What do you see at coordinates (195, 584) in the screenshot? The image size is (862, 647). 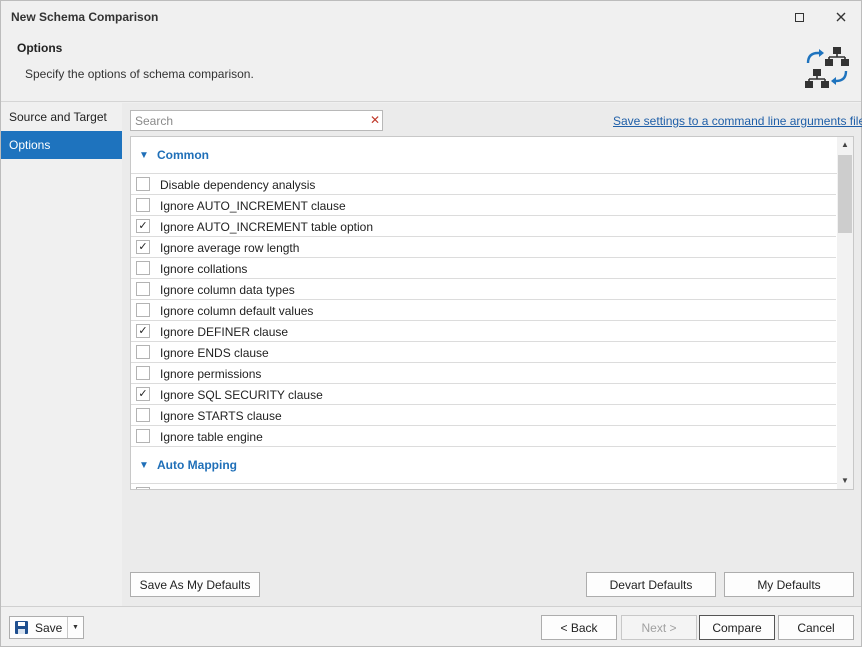 I see `save-as-my-defaults-button: Save As My Defaults` at bounding box center [195, 584].